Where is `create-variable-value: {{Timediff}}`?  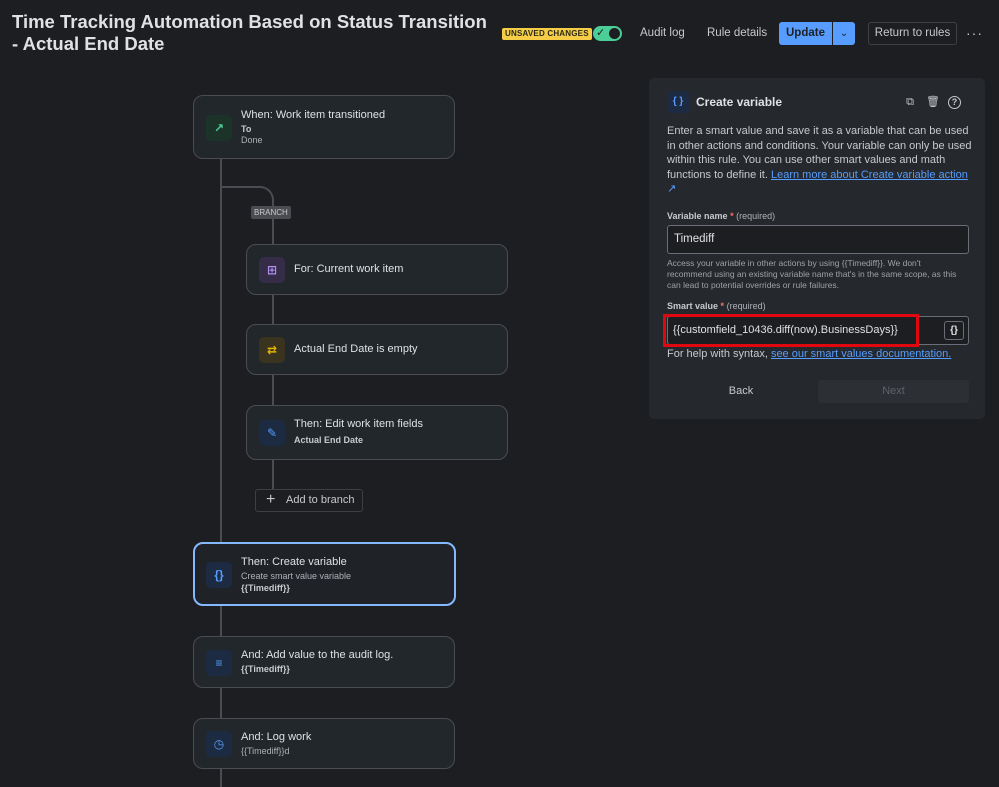 create-variable-value: {{Timediff}} is located at coordinates (265, 588).